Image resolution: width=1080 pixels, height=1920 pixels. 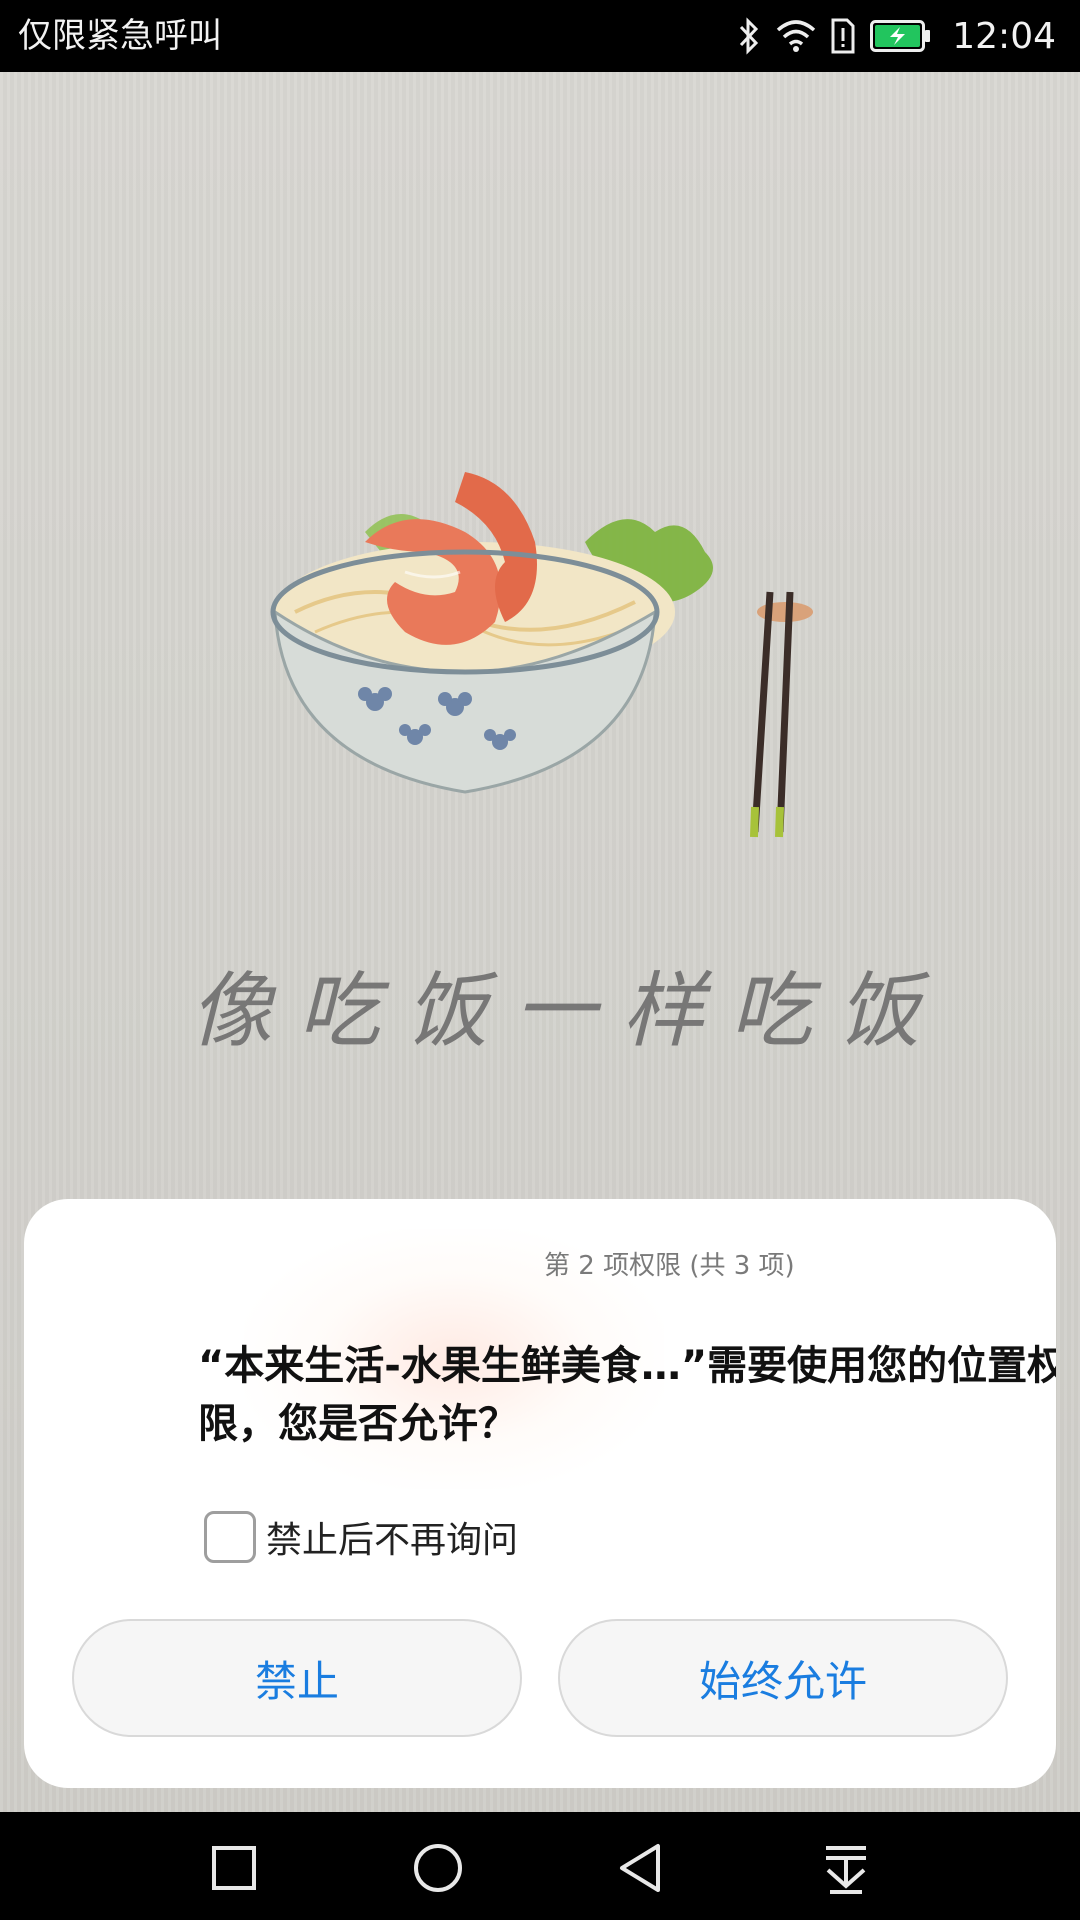 What do you see at coordinates (846, 1868) in the screenshot?
I see `notification-pull-down-icon` at bounding box center [846, 1868].